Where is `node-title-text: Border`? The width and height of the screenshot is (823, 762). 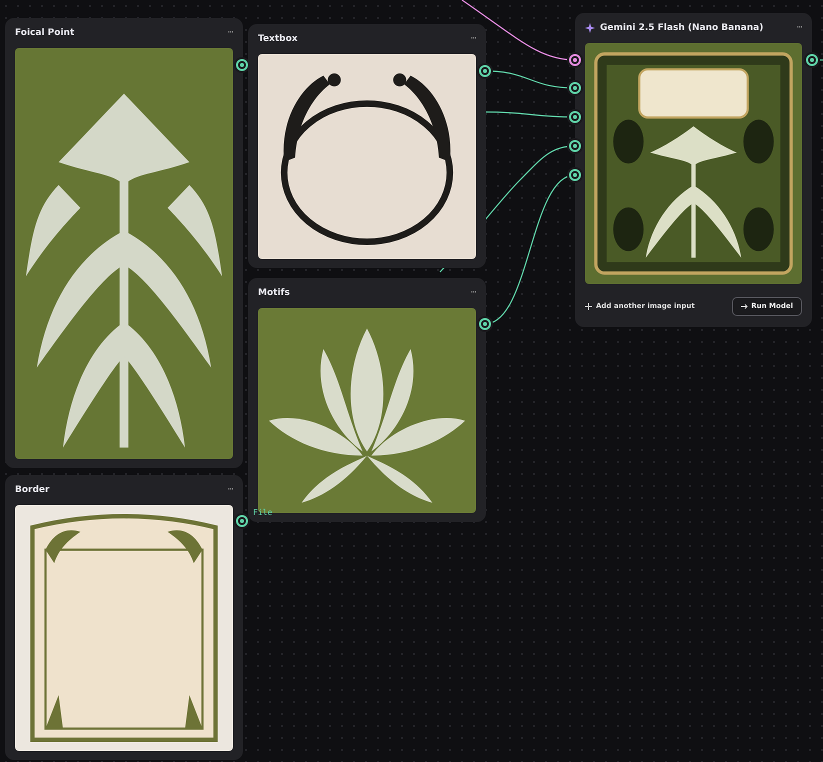 node-title-text: Border is located at coordinates (32, 490).